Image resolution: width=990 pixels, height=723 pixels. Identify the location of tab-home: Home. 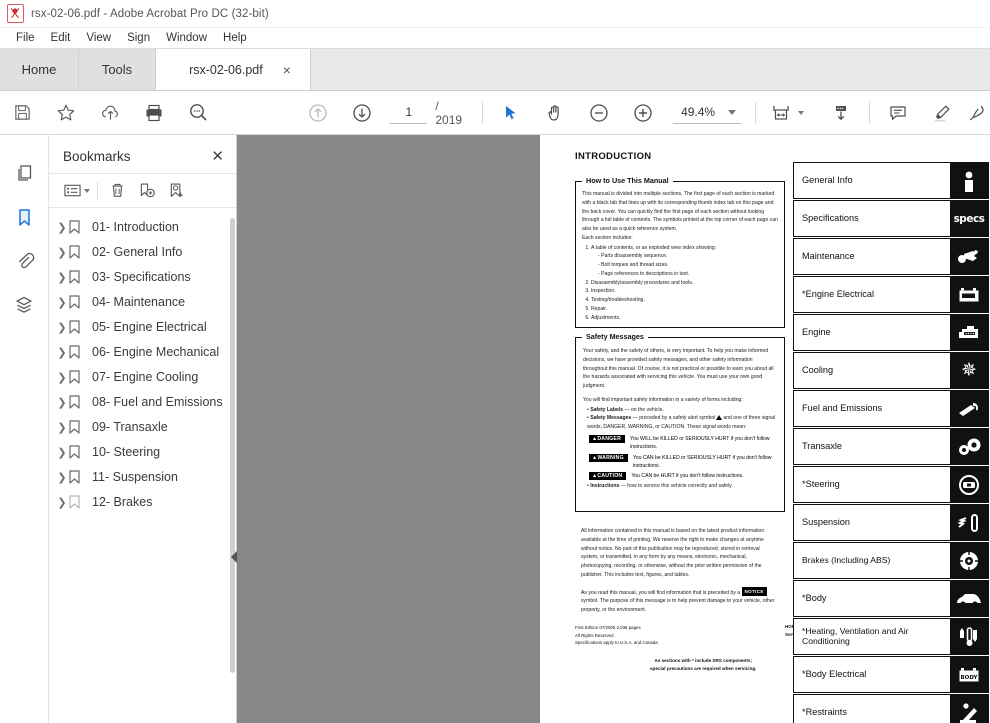
(39, 69).